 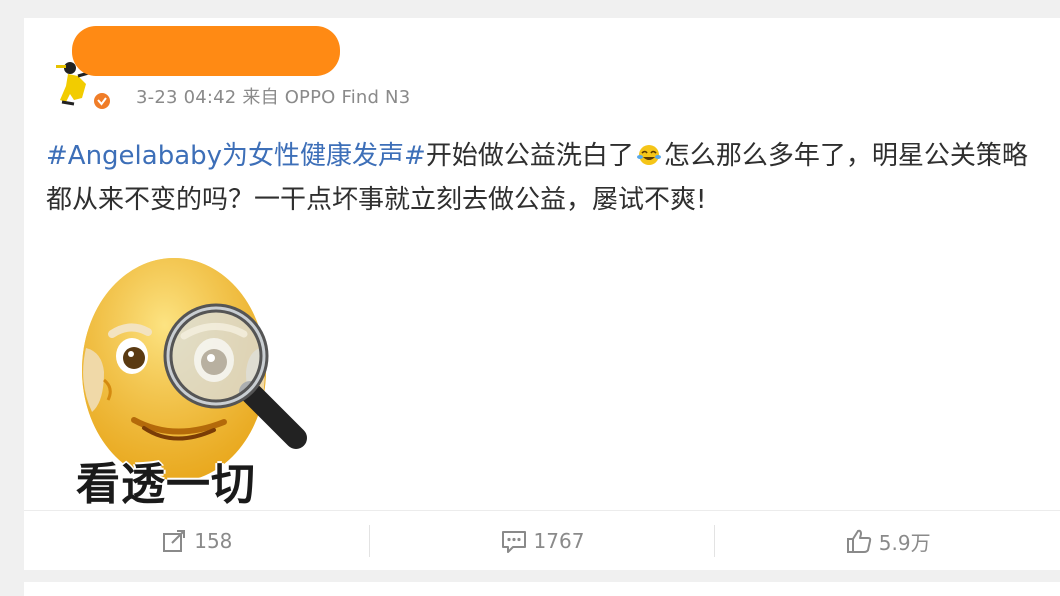 I want to click on like-button: 5.9万, so click(x=887, y=541).